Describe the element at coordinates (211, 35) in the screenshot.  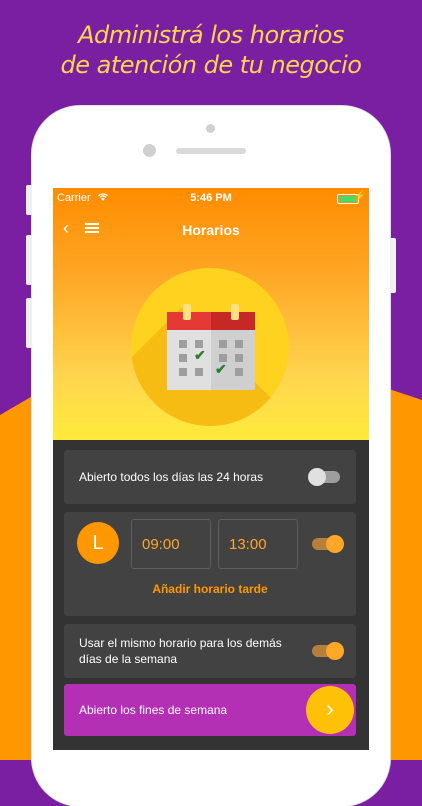
I see `headline-line-1: Administrá los horarios` at that location.